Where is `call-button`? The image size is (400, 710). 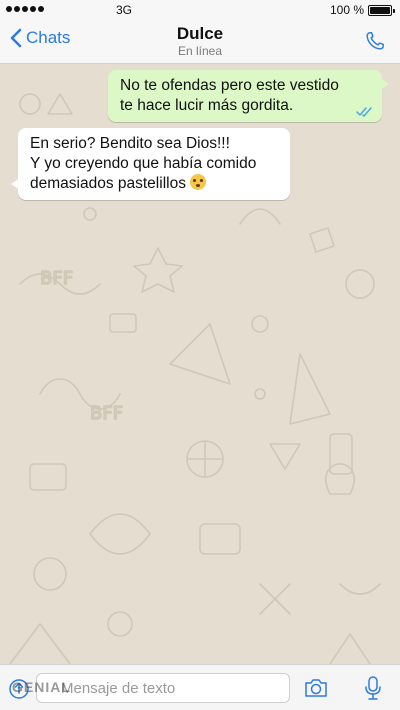
call-button is located at coordinates (375, 43).